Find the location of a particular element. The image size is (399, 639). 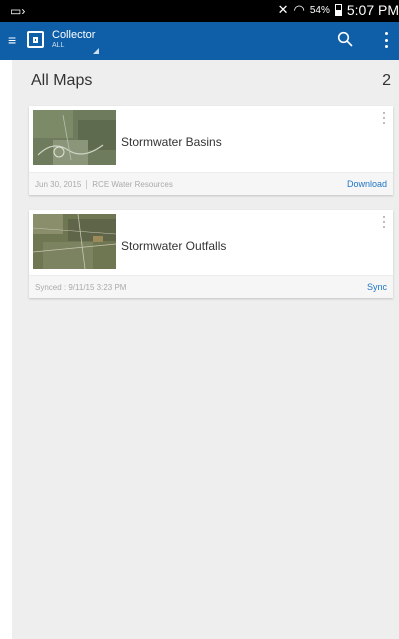

card-footer: Jun 30, 2015 RCE Water Resources Download is located at coordinates (211, 183).